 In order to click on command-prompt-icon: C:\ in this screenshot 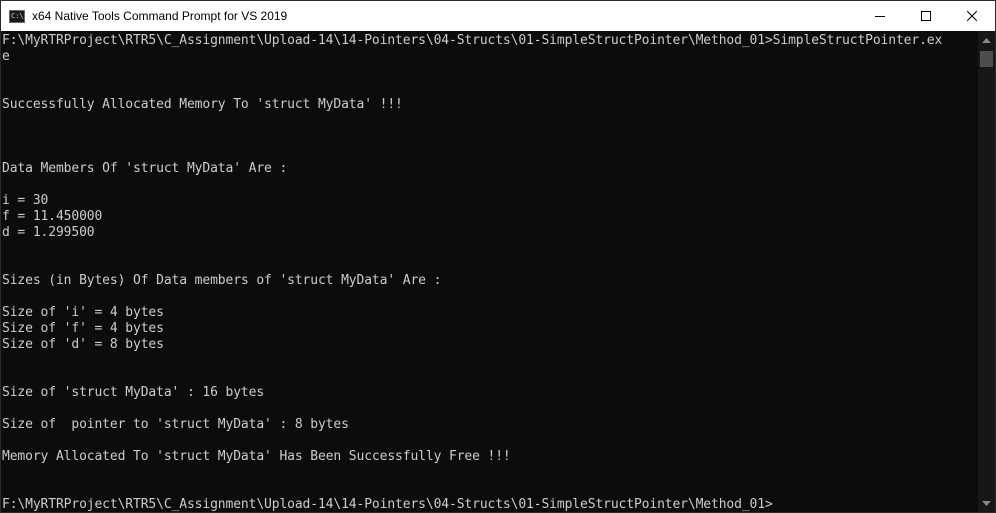, I will do `click(17, 16)`.